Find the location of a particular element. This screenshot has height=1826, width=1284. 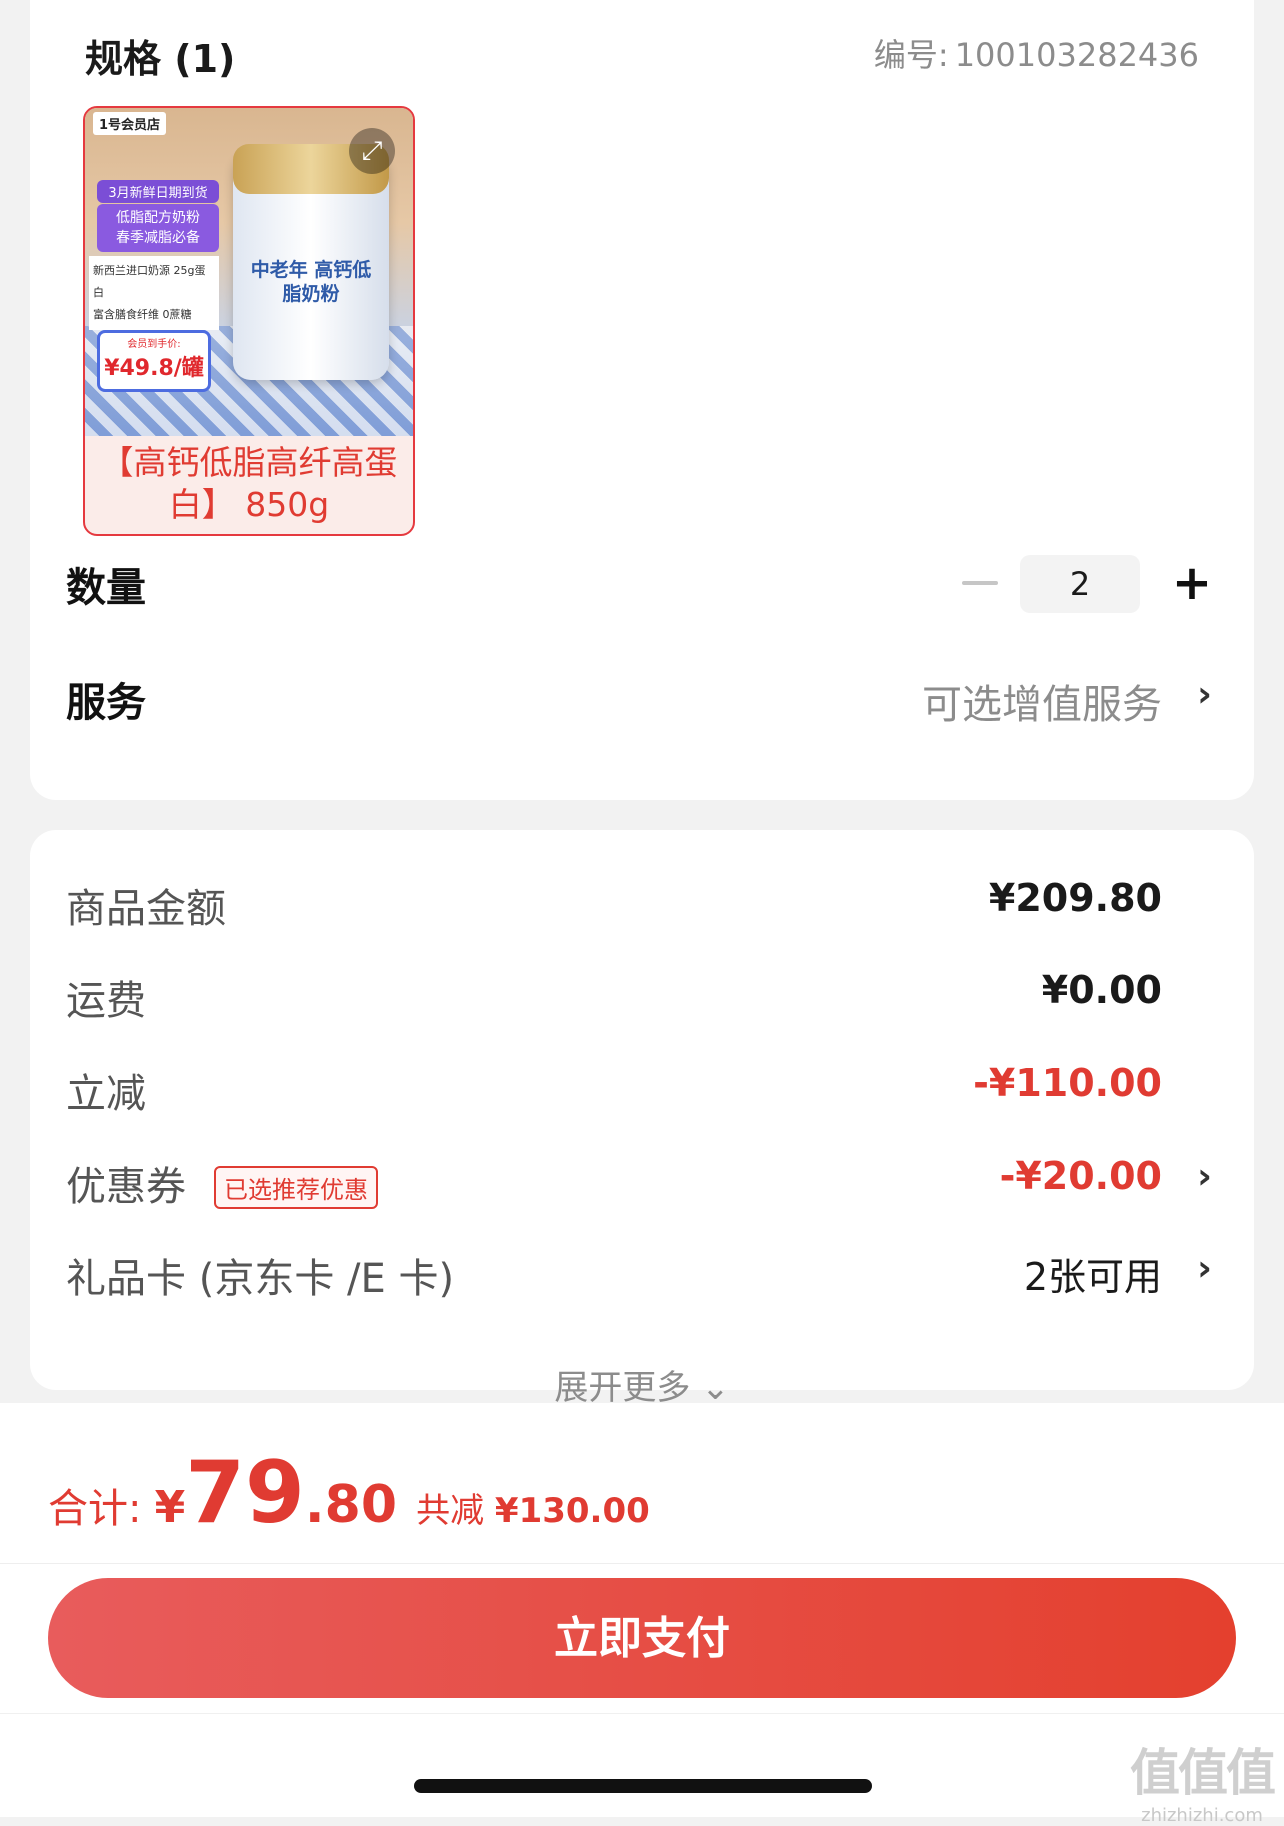

total-amount-int: 79 is located at coordinates (245, 1493).